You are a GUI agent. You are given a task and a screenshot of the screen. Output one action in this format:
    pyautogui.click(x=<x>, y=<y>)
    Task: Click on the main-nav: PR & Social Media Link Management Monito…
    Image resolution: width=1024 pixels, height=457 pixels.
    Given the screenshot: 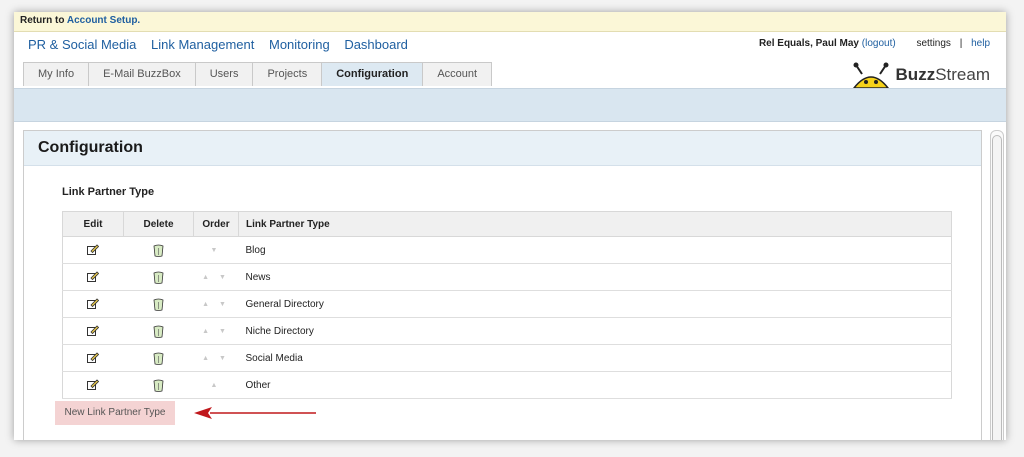 What is the action you would take?
    pyautogui.click(x=223, y=44)
    